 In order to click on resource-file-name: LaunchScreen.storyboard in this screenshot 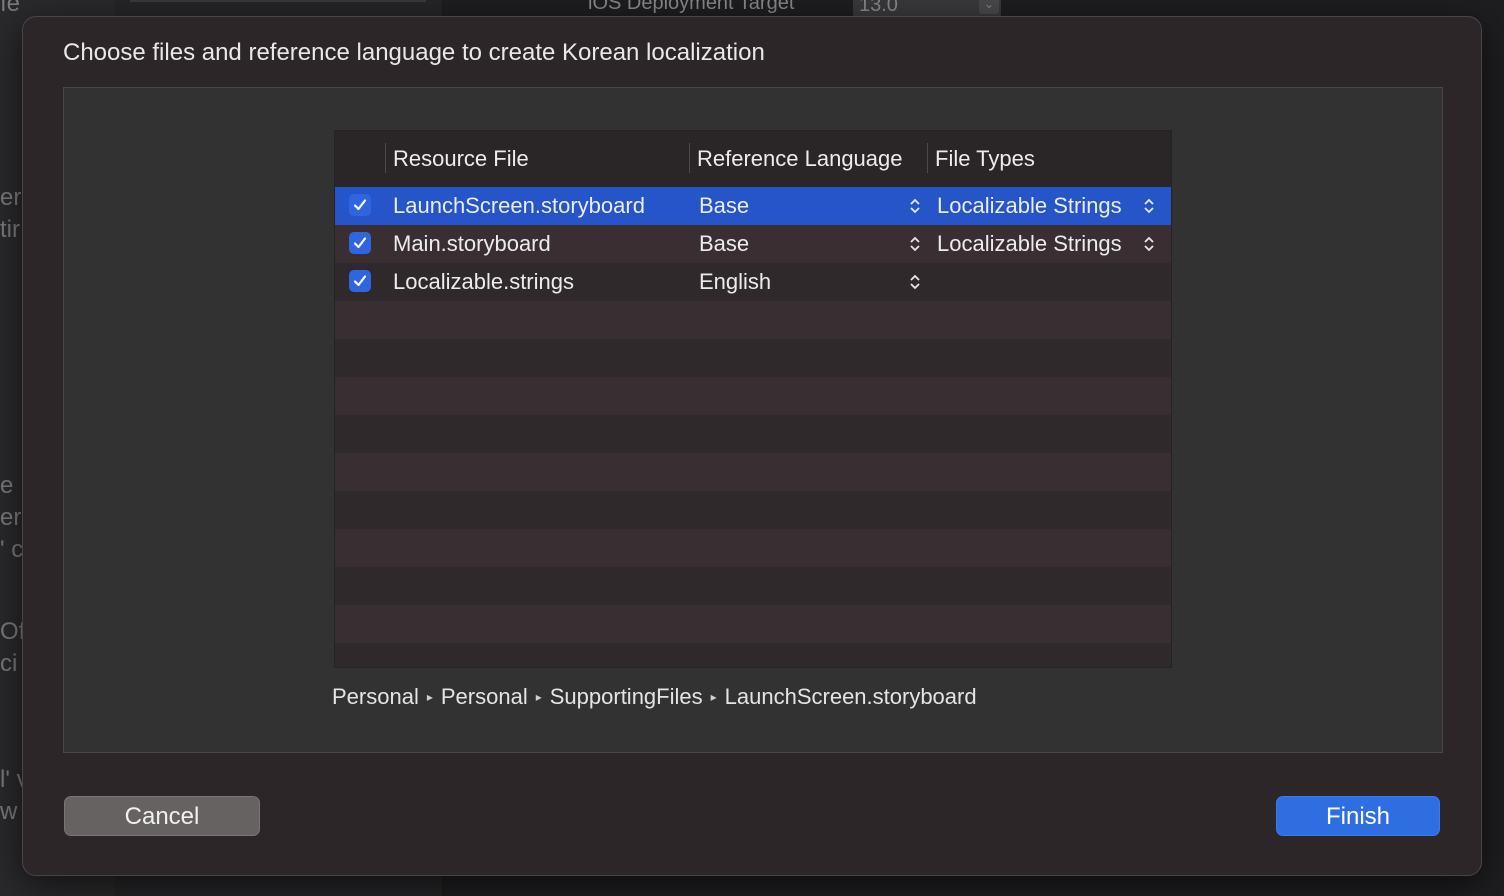, I will do `click(519, 205)`.